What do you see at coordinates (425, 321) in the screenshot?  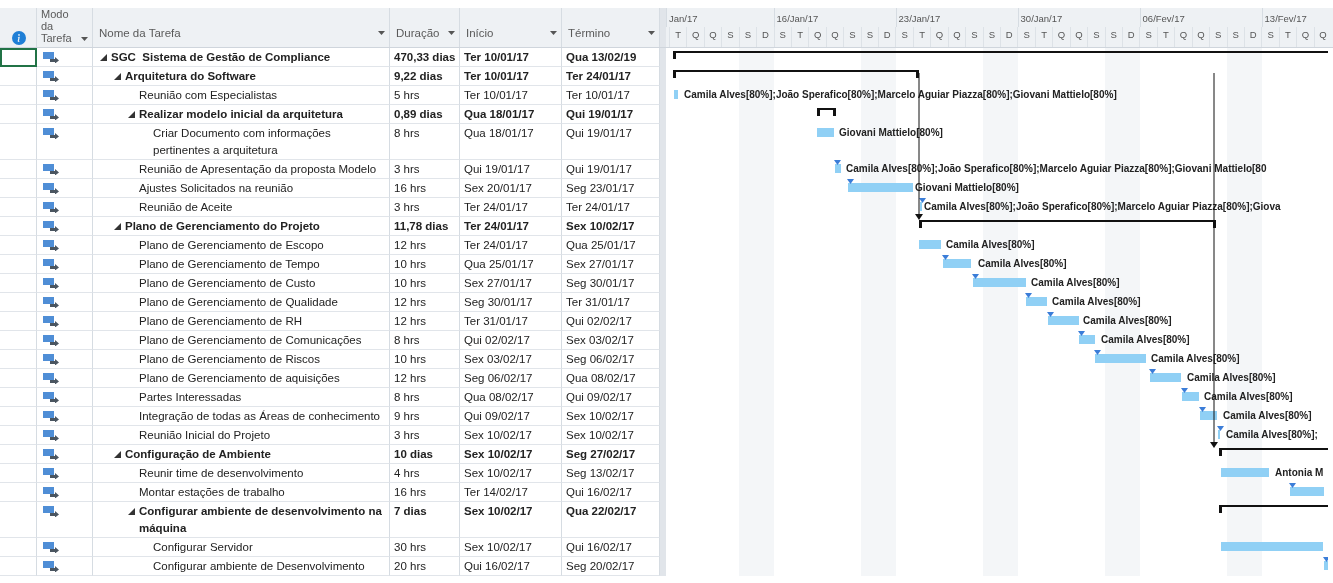 I see `duration-cell: 12 hrs` at bounding box center [425, 321].